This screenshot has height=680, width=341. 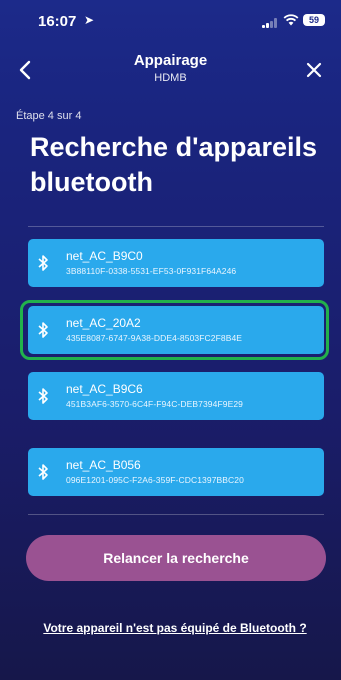 What do you see at coordinates (104, 256) in the screenshot?
I see `device-name: net_AC_B9C0` at bounding box center [104, 256].